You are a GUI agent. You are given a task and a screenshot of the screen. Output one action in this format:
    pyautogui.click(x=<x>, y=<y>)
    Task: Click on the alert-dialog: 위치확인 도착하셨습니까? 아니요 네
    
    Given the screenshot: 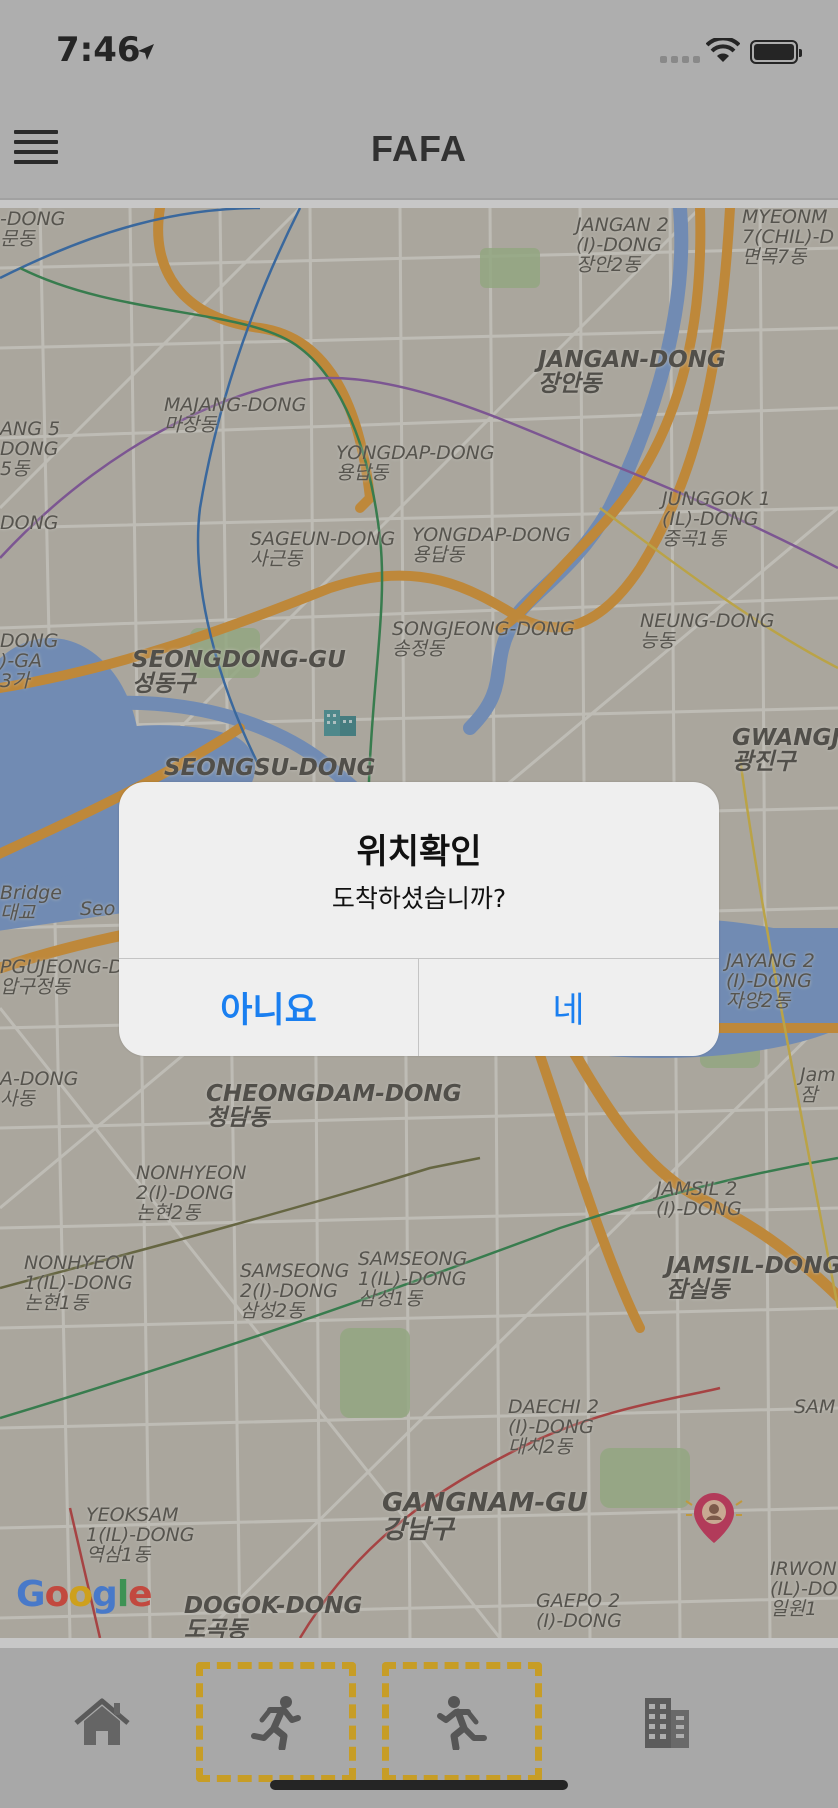 What is the action you would take?
    pyautogui.click(x=419, y=919)
    